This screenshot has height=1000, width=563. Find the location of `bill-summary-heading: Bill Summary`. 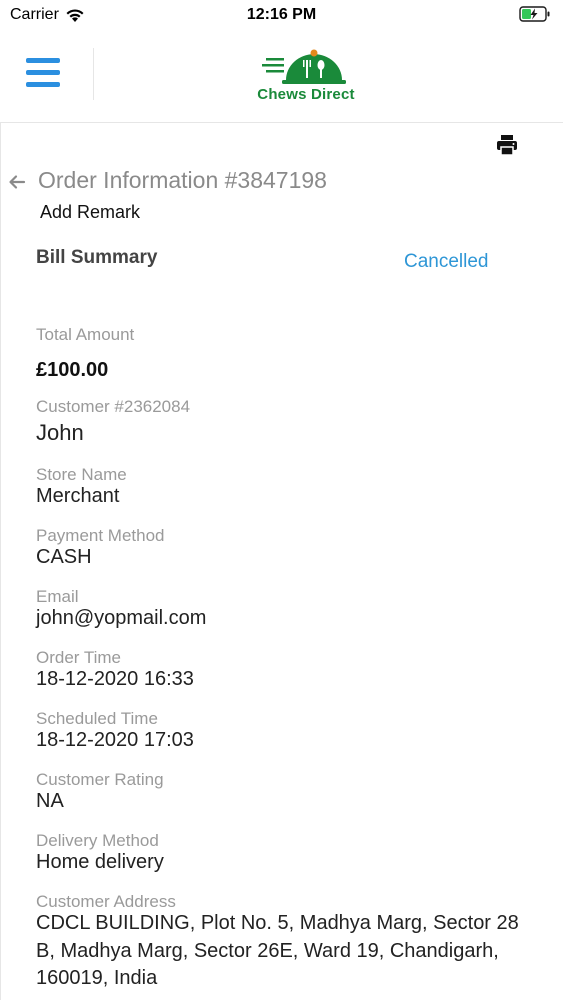

bill-summary-heading: Bill Summary is located at coordinates (97, 257).